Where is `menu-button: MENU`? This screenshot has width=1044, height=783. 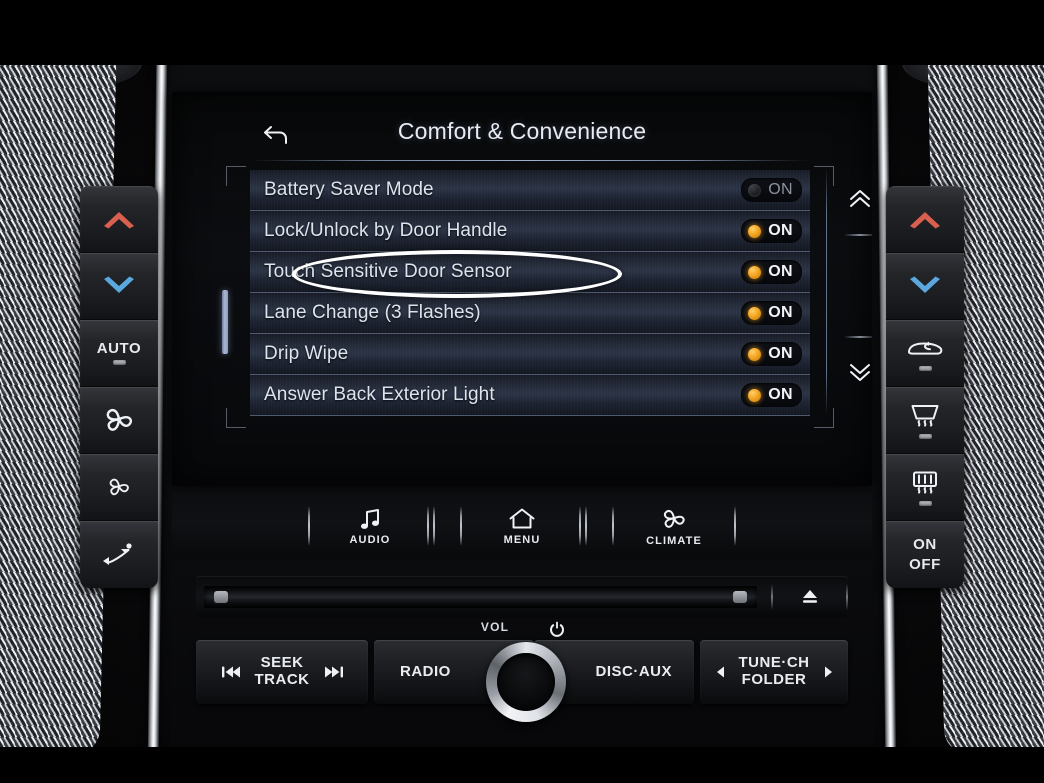 menu-button: MENU is located at coordinates (522, 526).